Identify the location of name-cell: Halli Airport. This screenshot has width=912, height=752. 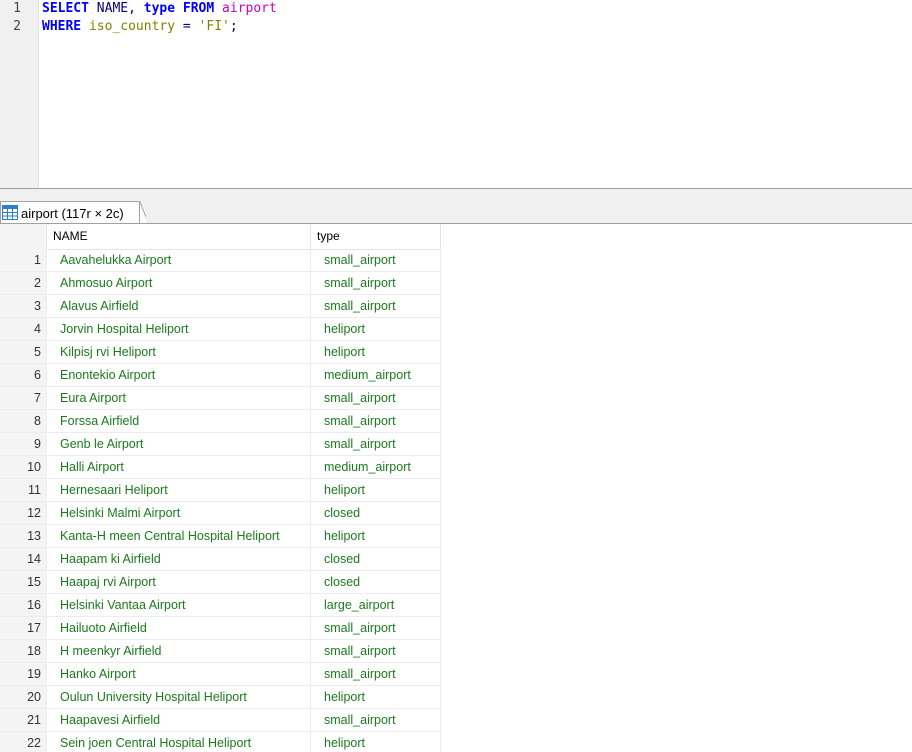
(179, 467).